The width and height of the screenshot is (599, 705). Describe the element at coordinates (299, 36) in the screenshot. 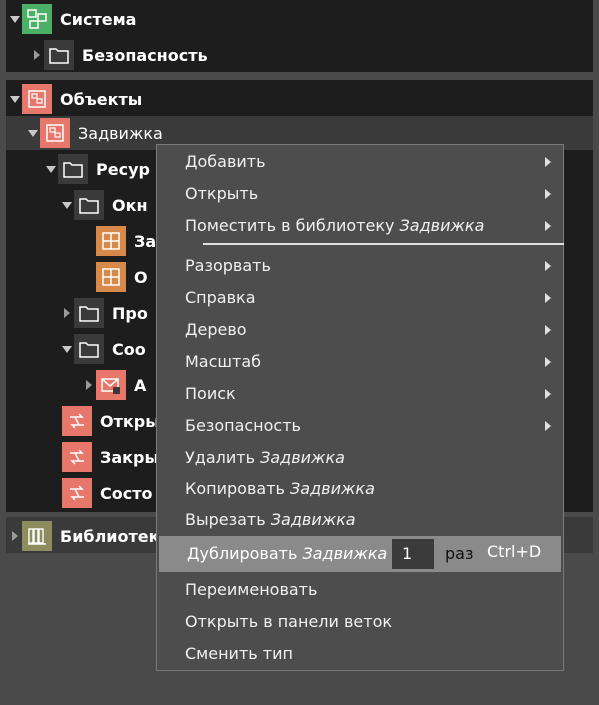

I see `system-panel: Система Безопасность` at that location.